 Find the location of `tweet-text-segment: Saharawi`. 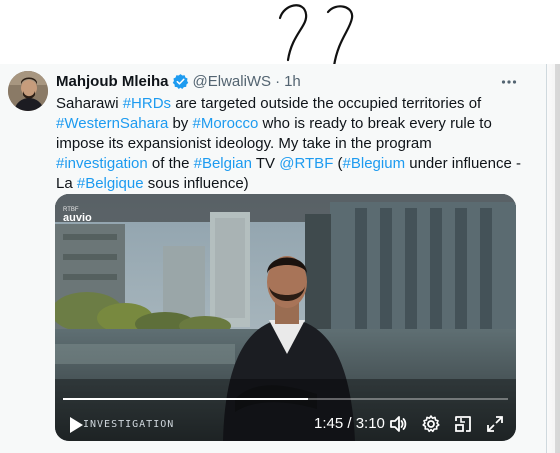

tweet-text-segment: Saharawi is located at coordinates (89, 103).